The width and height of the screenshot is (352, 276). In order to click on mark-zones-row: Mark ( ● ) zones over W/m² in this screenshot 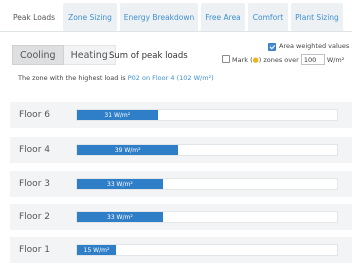, I will do `click(288, 59)`.